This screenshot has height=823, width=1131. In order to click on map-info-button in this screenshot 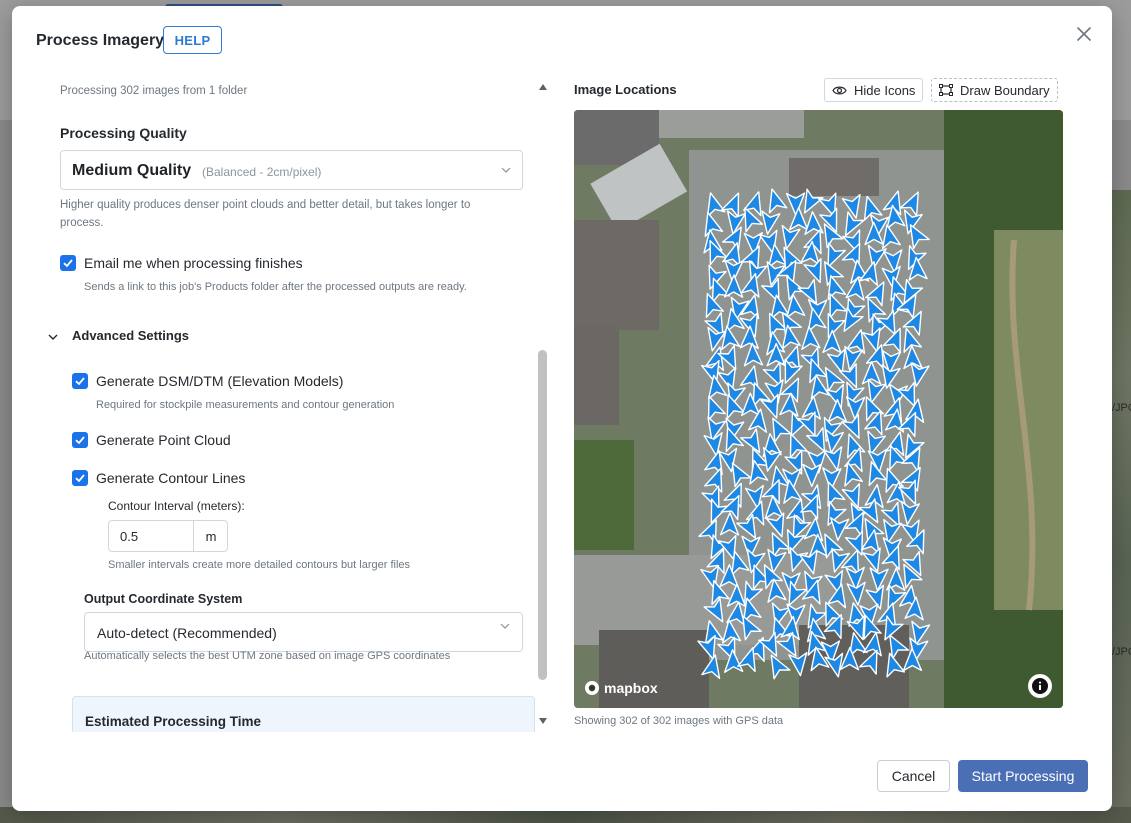, I will do `click(1040, 686)`.